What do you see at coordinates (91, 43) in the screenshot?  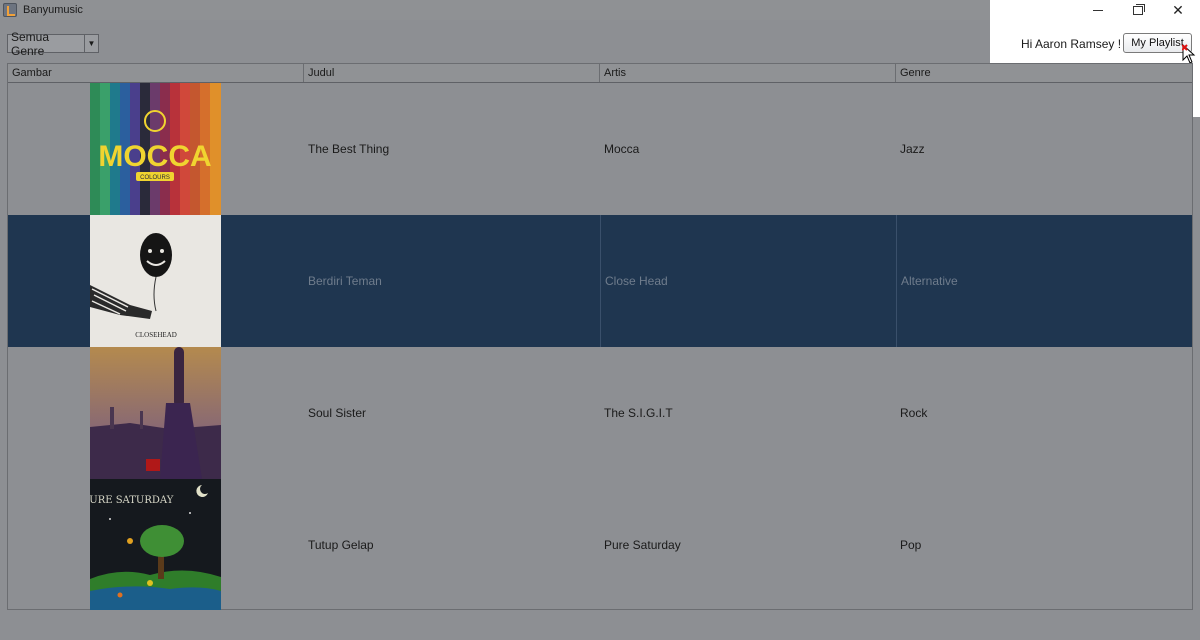 I see `chevron-down-icon: ▼` at bounding box center [91, 43].